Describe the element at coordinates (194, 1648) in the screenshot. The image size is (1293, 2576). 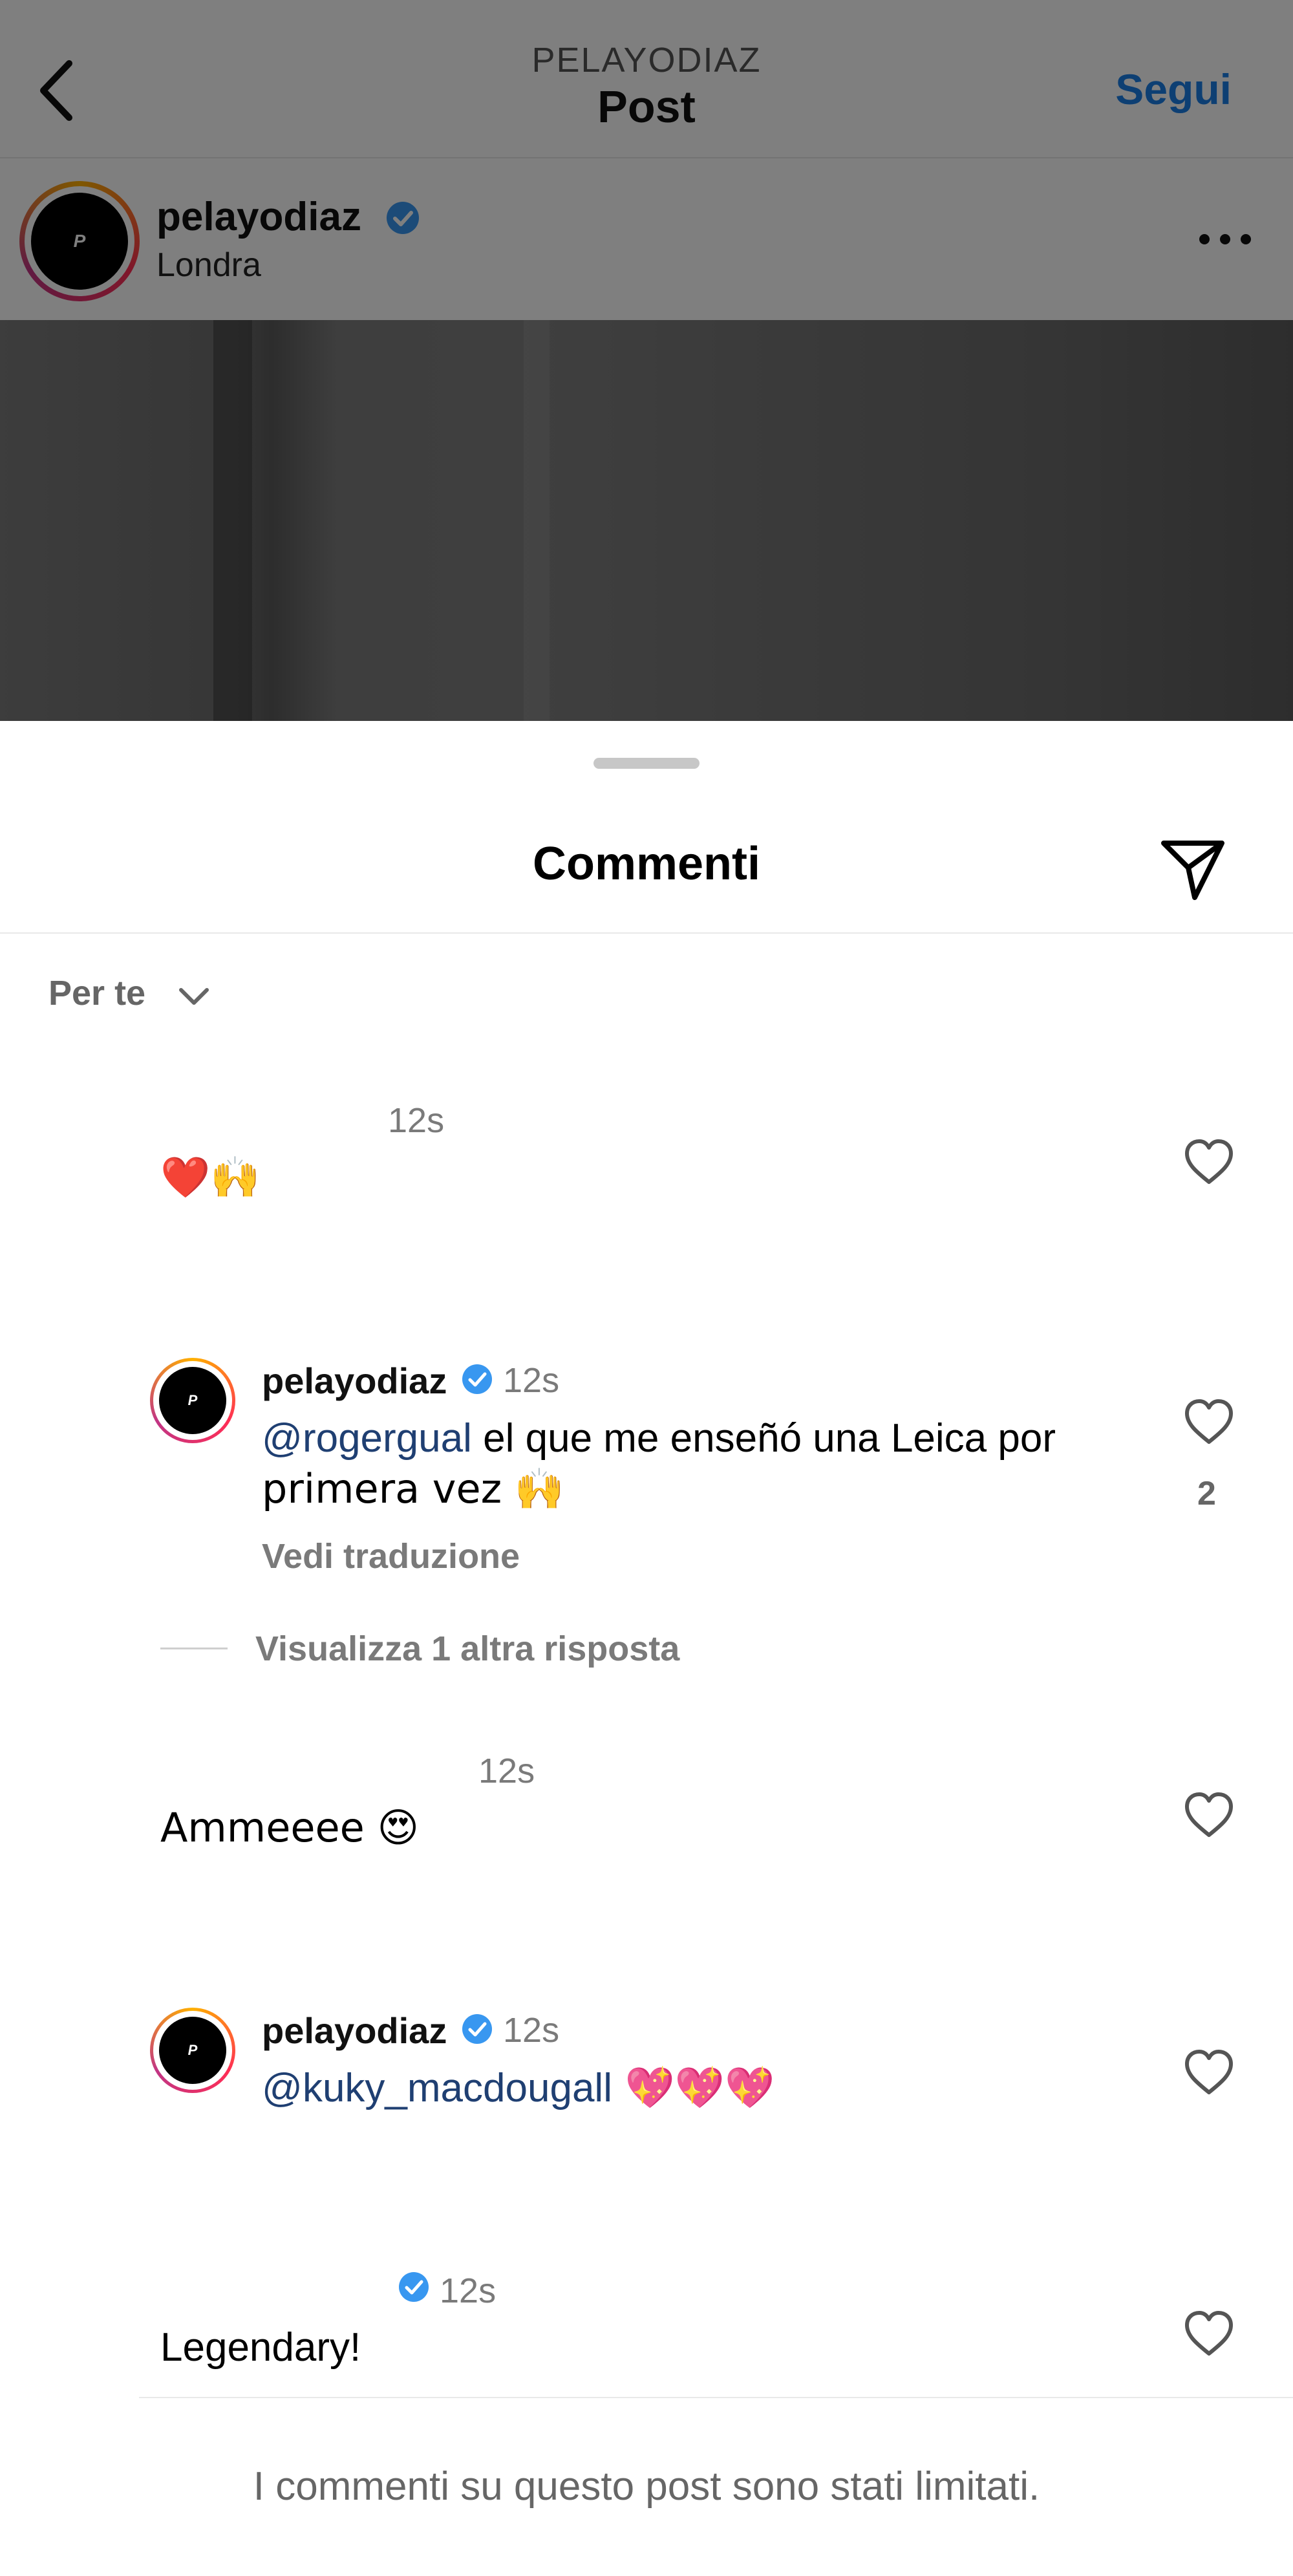
I see `replies-divider` at that location.